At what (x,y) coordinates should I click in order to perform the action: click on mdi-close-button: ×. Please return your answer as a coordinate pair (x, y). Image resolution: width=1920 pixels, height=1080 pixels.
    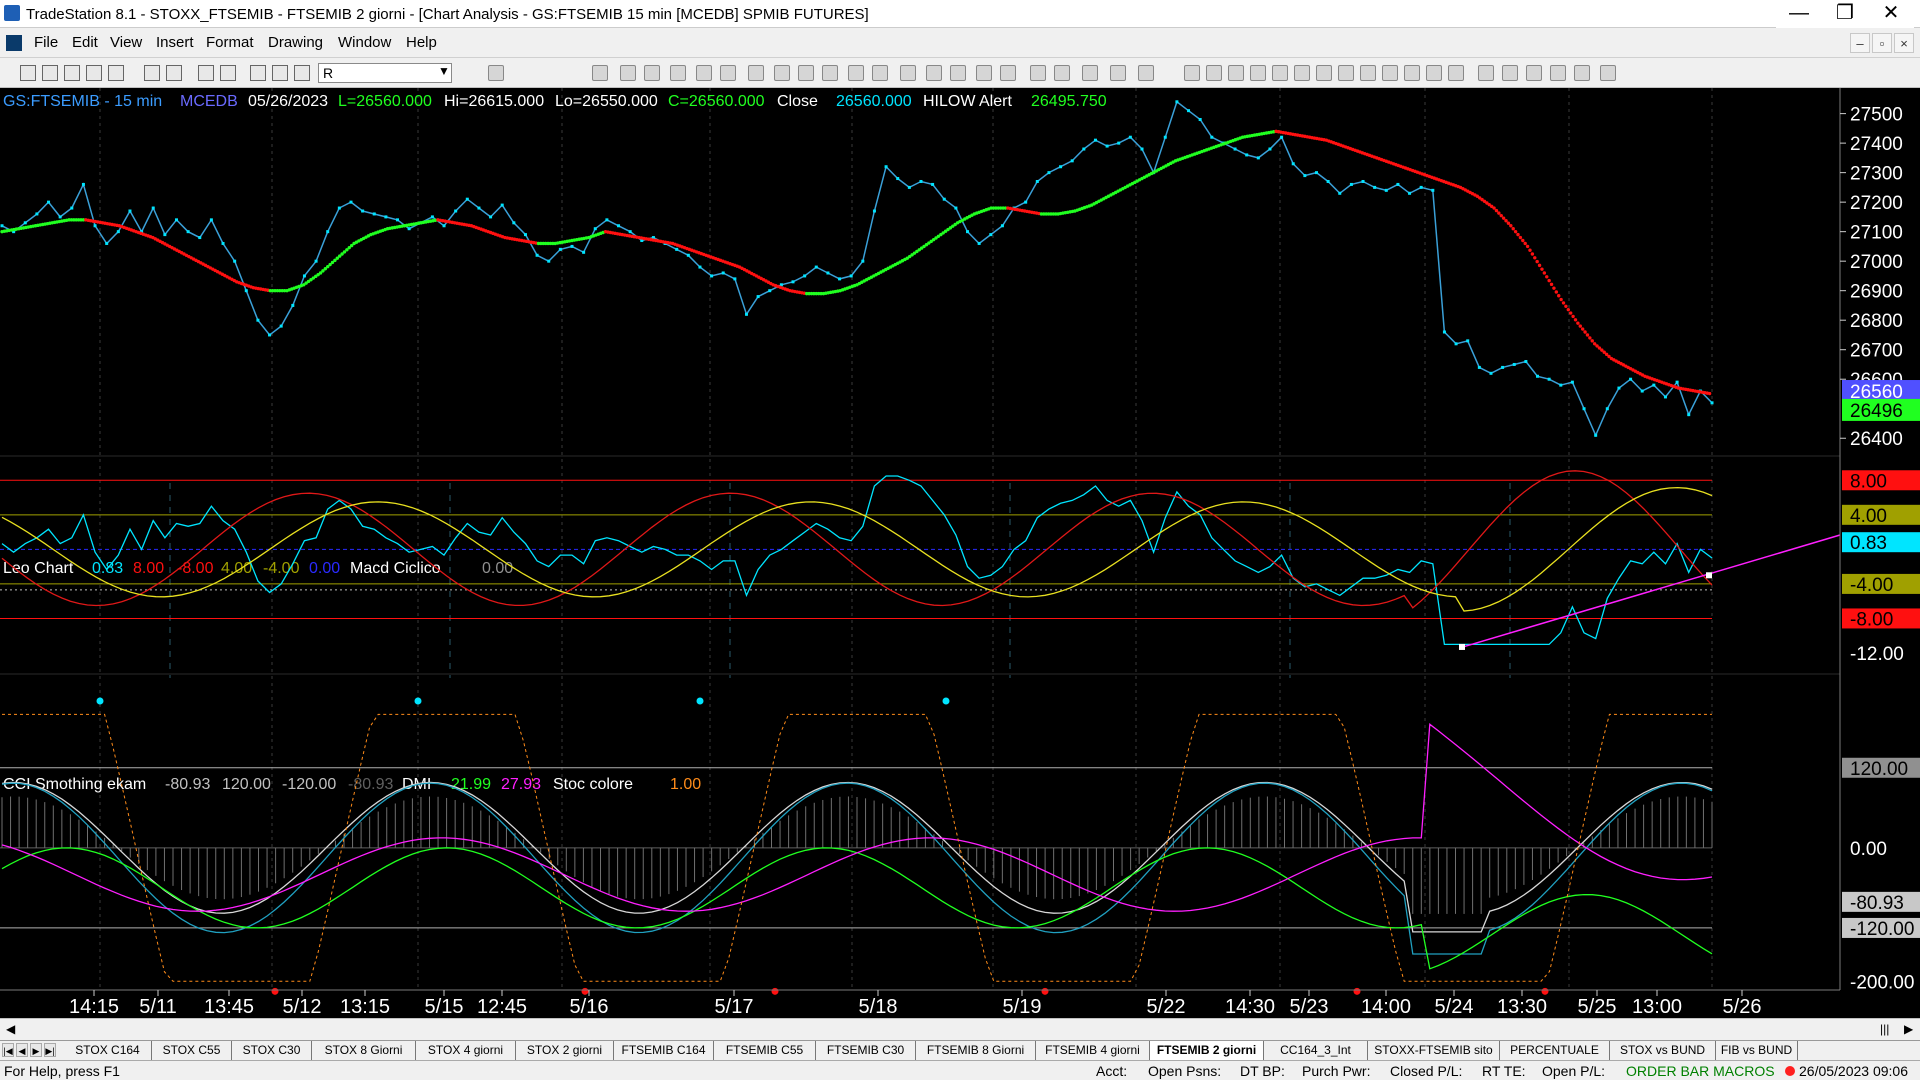
    Looking at the image, I should click on (1904, 43).